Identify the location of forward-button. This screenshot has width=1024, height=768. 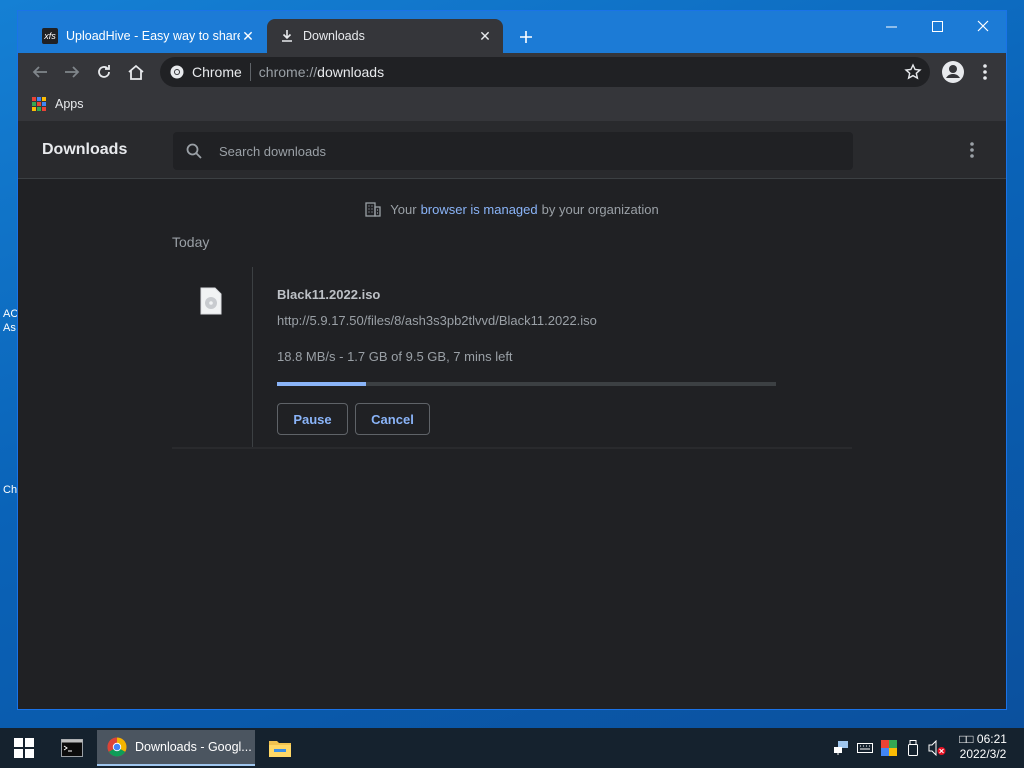
(72, 72).